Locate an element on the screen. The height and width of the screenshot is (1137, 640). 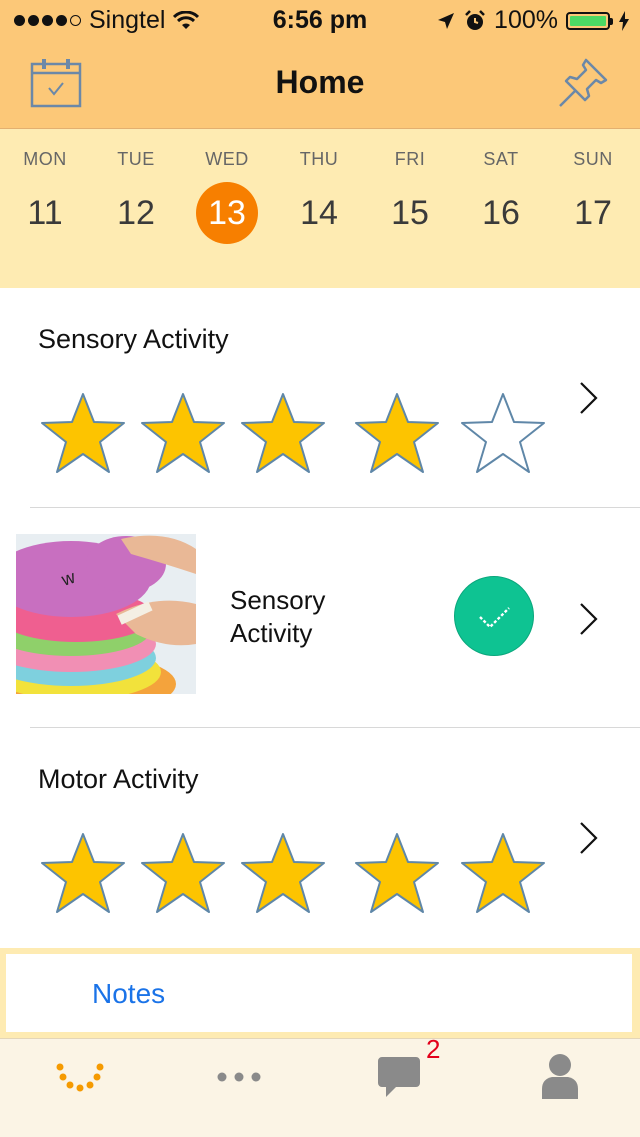
profile-icon is located at coordinates (560, 1076).